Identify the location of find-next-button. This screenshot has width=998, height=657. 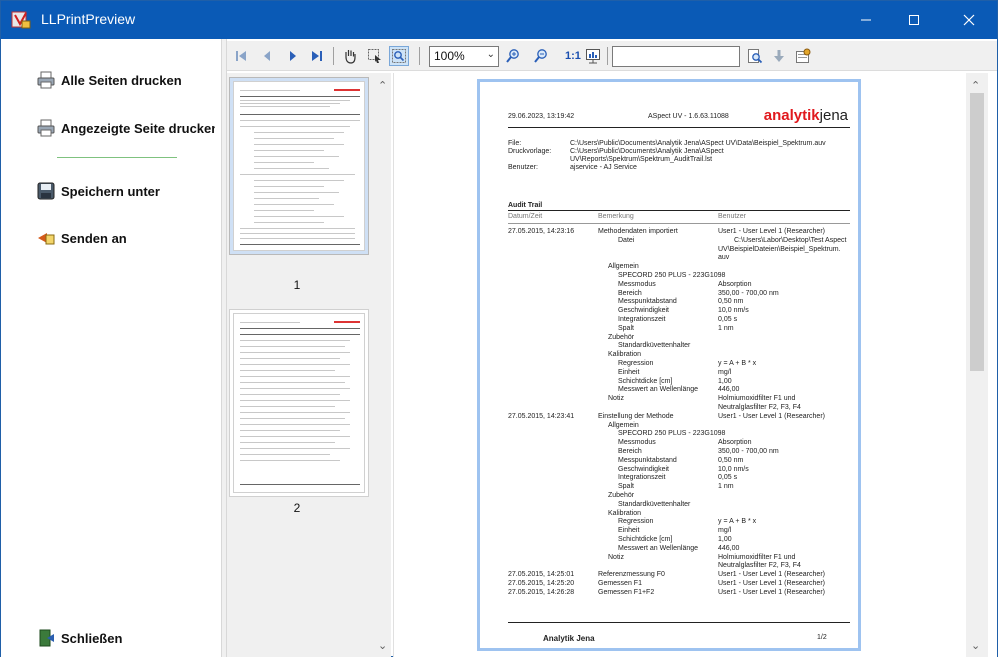
(779, 56).